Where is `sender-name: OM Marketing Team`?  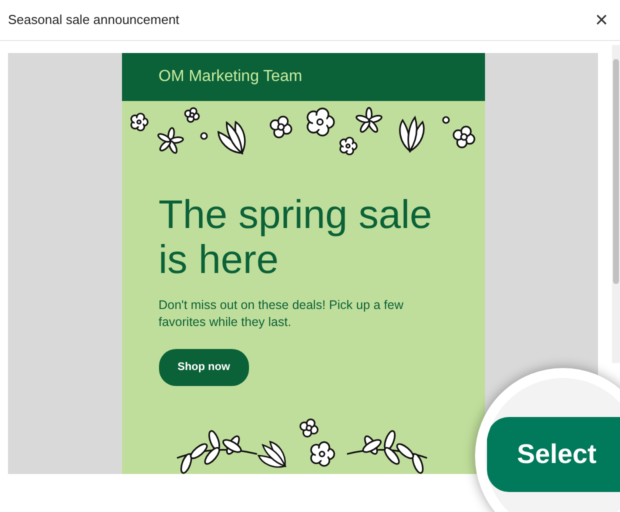
sender-name: OM Marketing Team is located at coordinates (230, 77).